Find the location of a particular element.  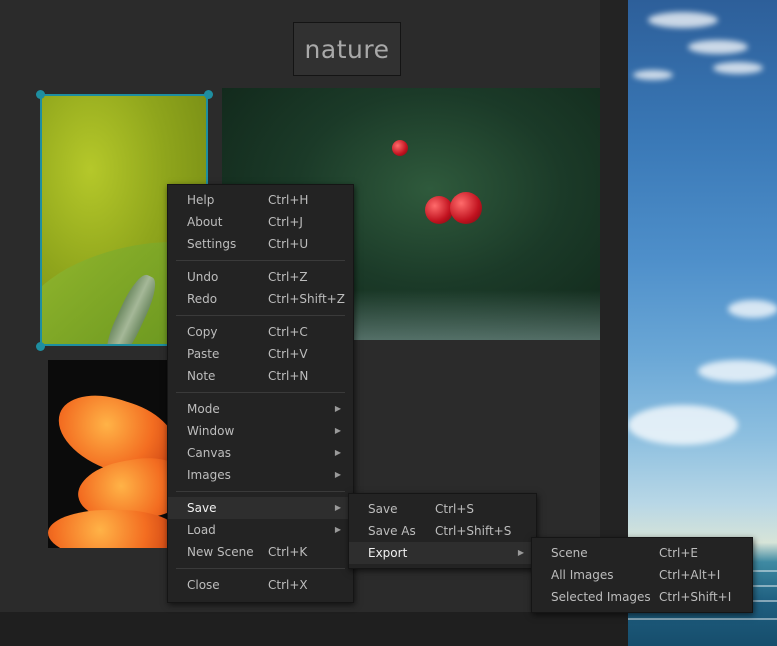

menu-item-export: Export ▶ is located at coordinates (442, 553).